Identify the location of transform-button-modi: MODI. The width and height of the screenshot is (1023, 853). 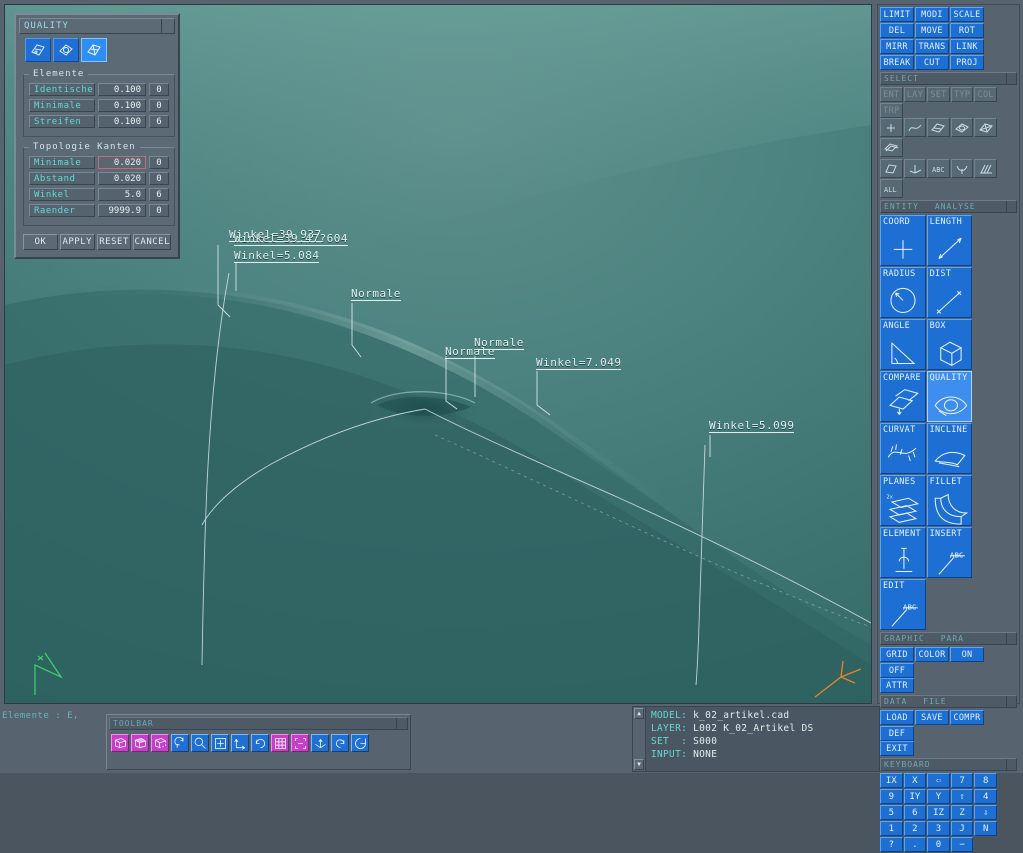
(932, 14).